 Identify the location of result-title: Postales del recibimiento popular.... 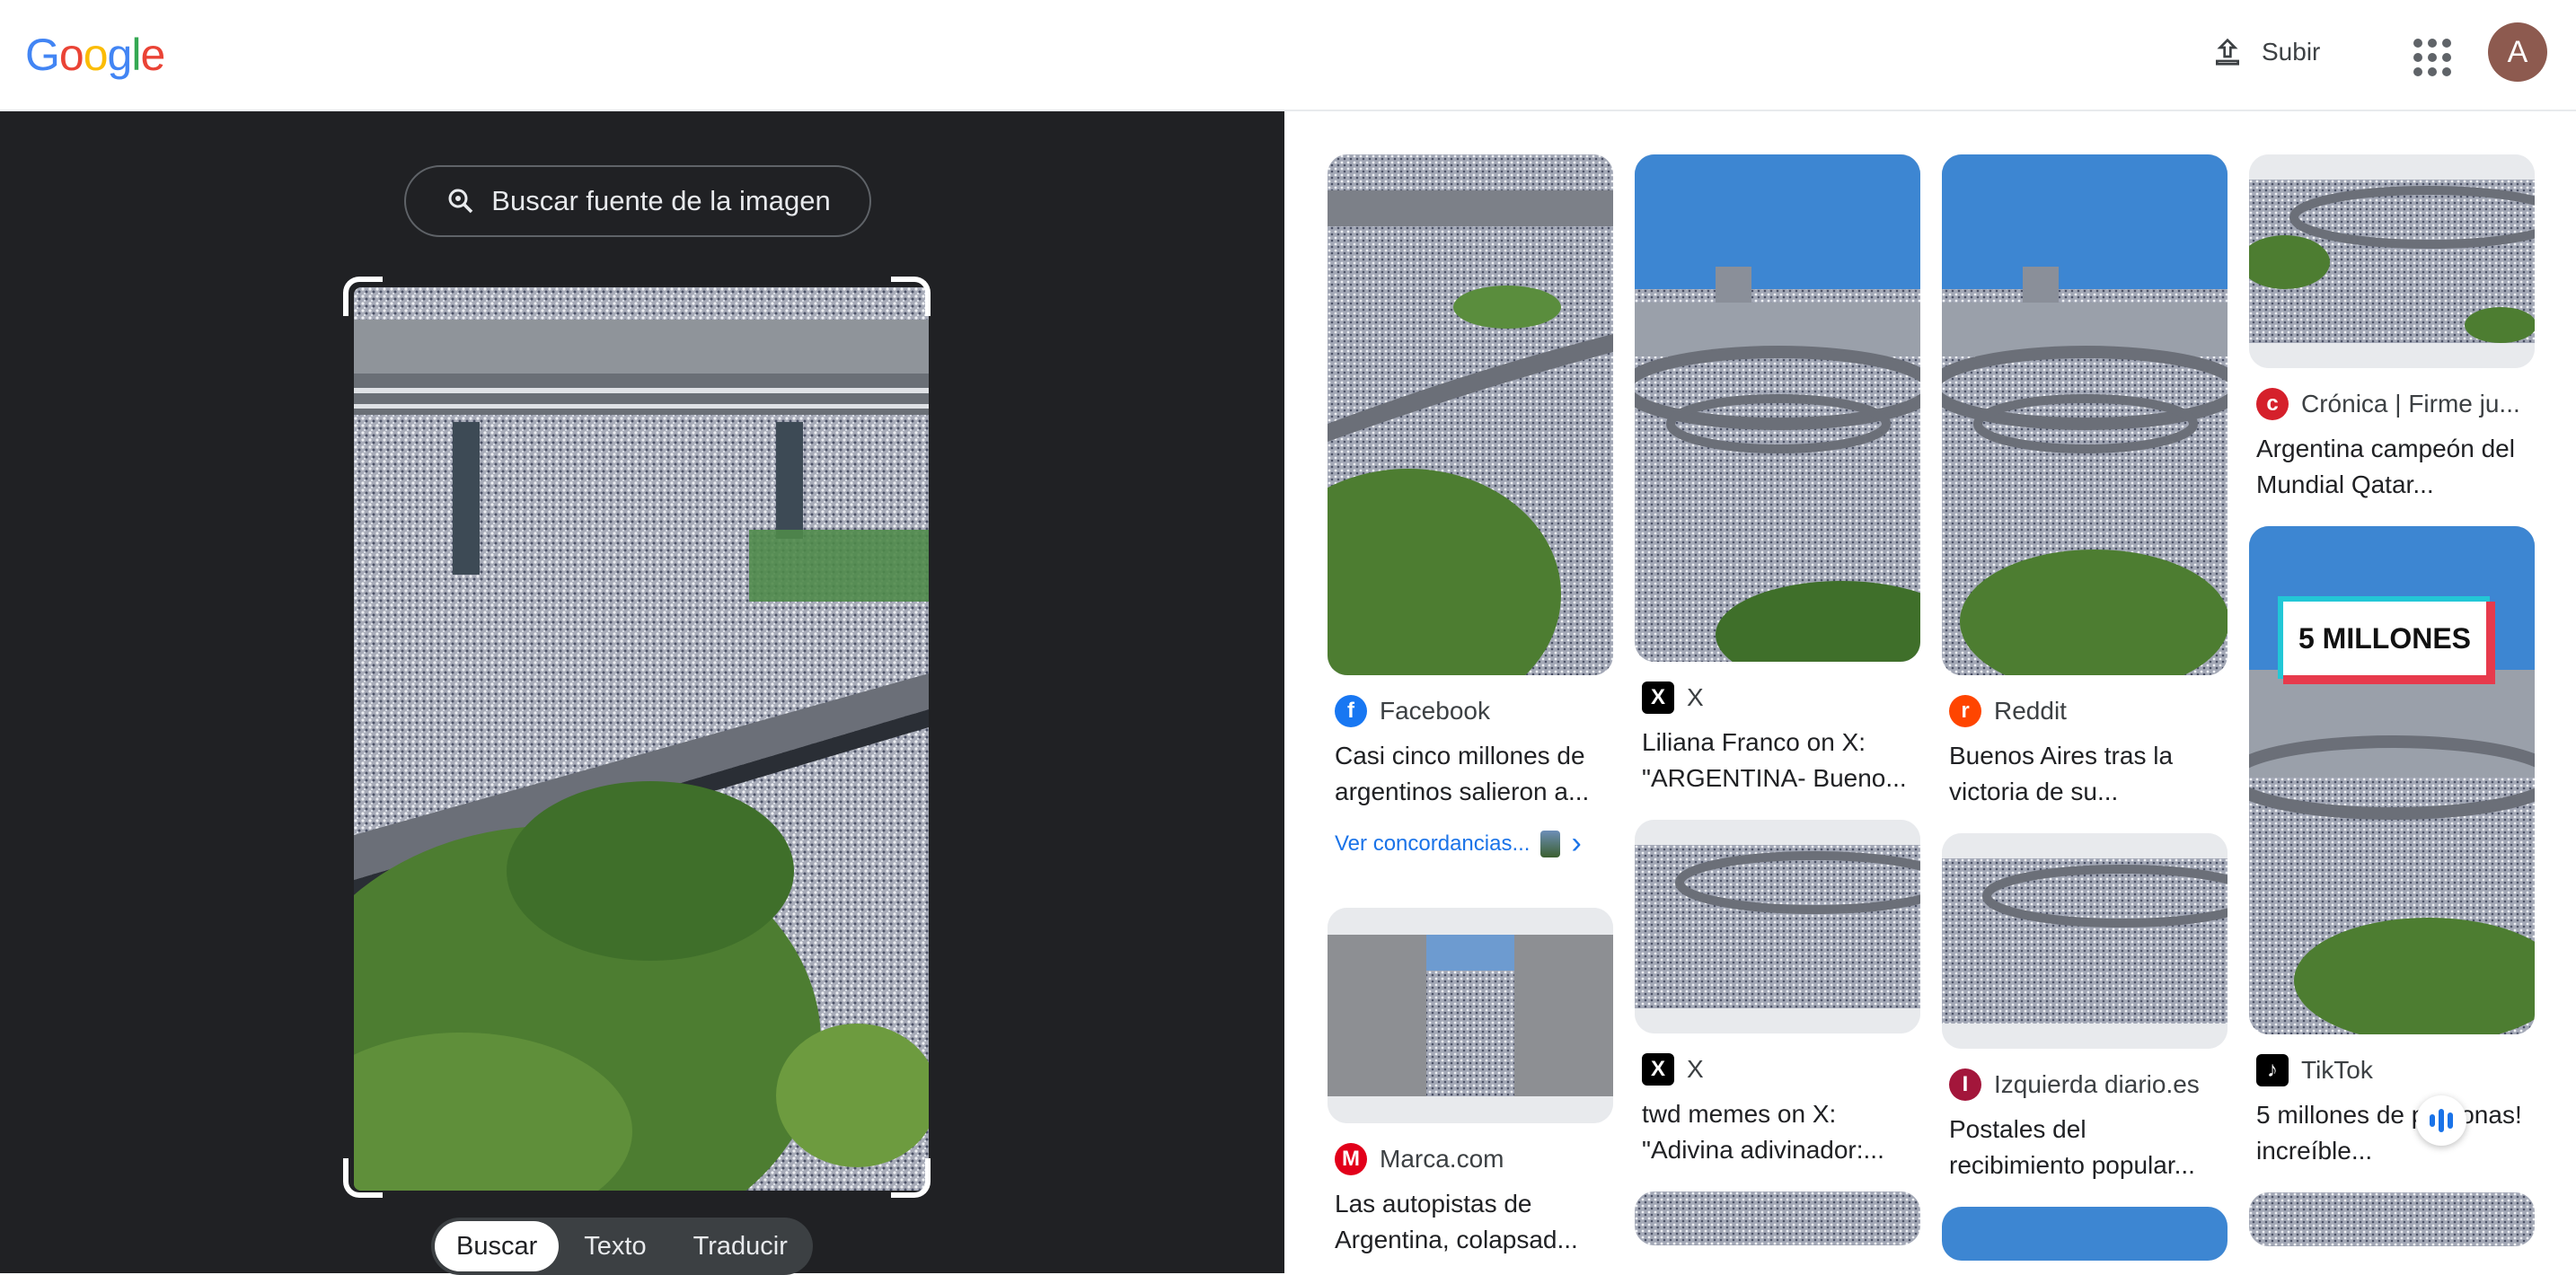
(2085, 1147).